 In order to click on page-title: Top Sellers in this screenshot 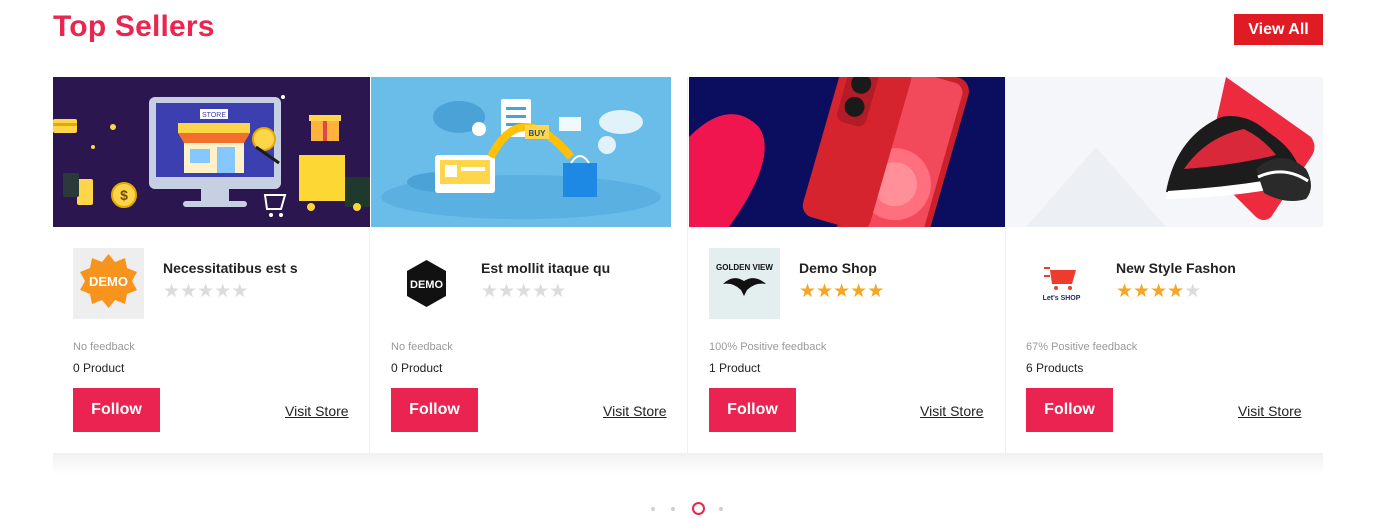, I will do `click(134, 26)`.